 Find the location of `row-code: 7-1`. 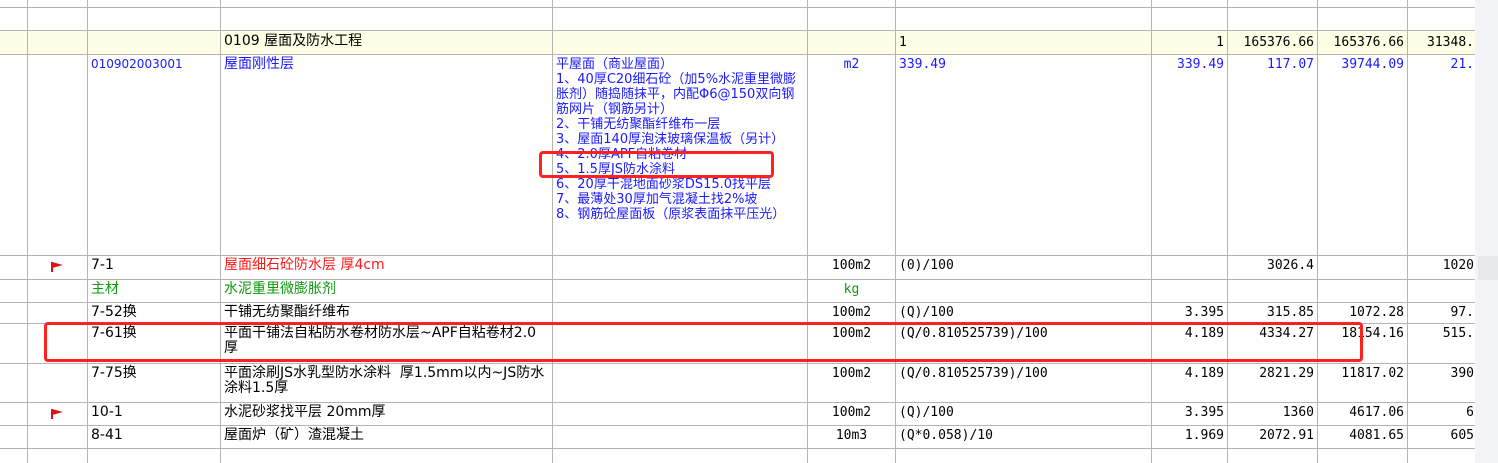

row-code: 7-1 is located at coordinates (154, 267).